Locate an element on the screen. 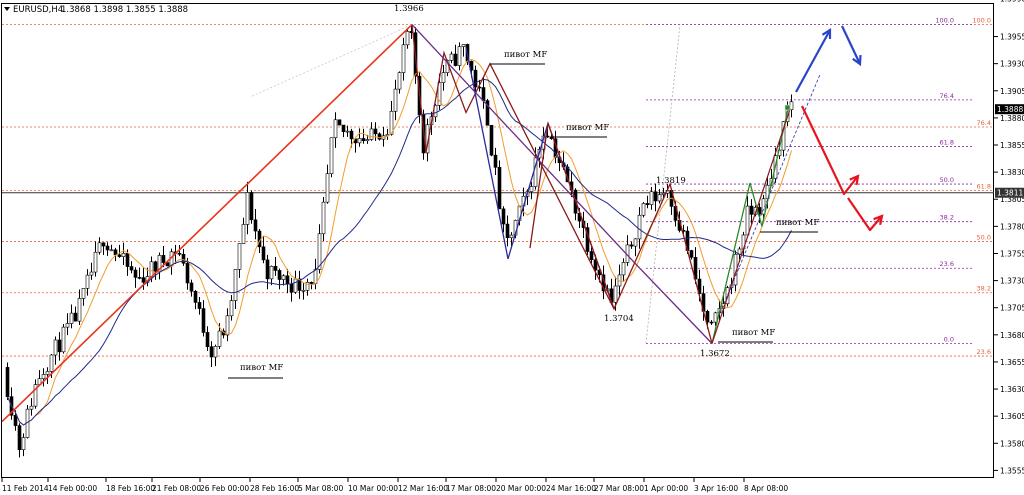  y-tick-label: 1.3990 is located at coordinates (1012, 2).